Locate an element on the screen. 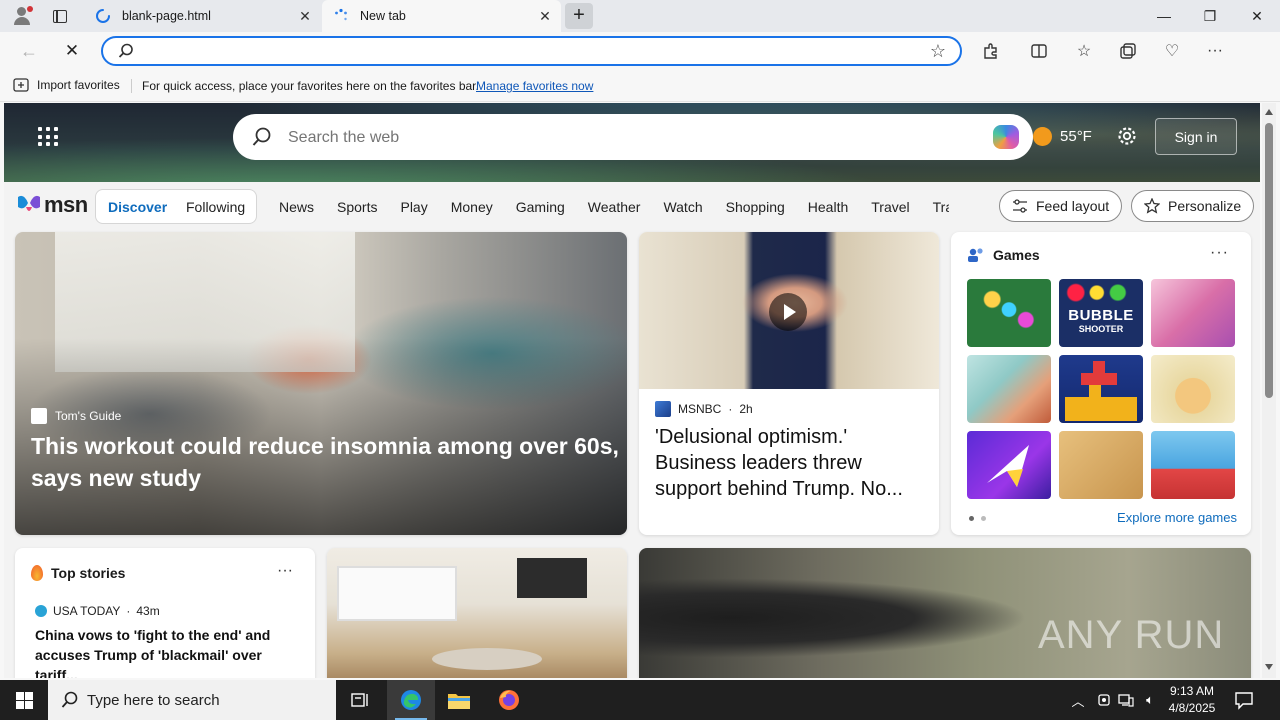 This screenshot has width=1280, height=720. game-tile-jewels is located at coordinates (1009, 313).